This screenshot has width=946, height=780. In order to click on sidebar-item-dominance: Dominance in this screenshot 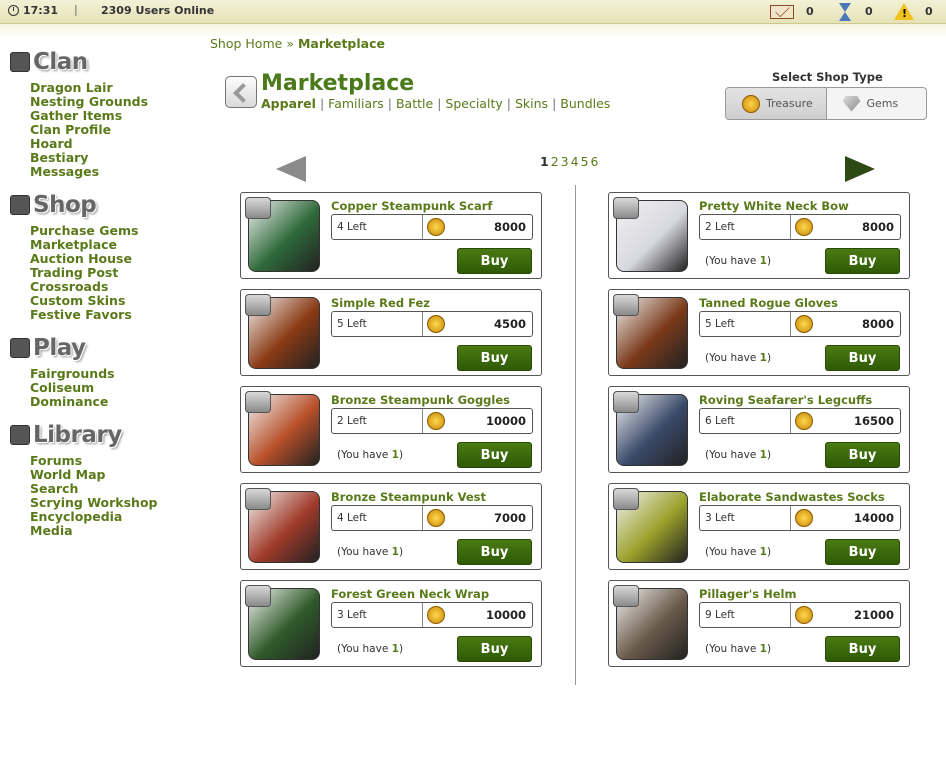, I will do `click(115, 402)`.